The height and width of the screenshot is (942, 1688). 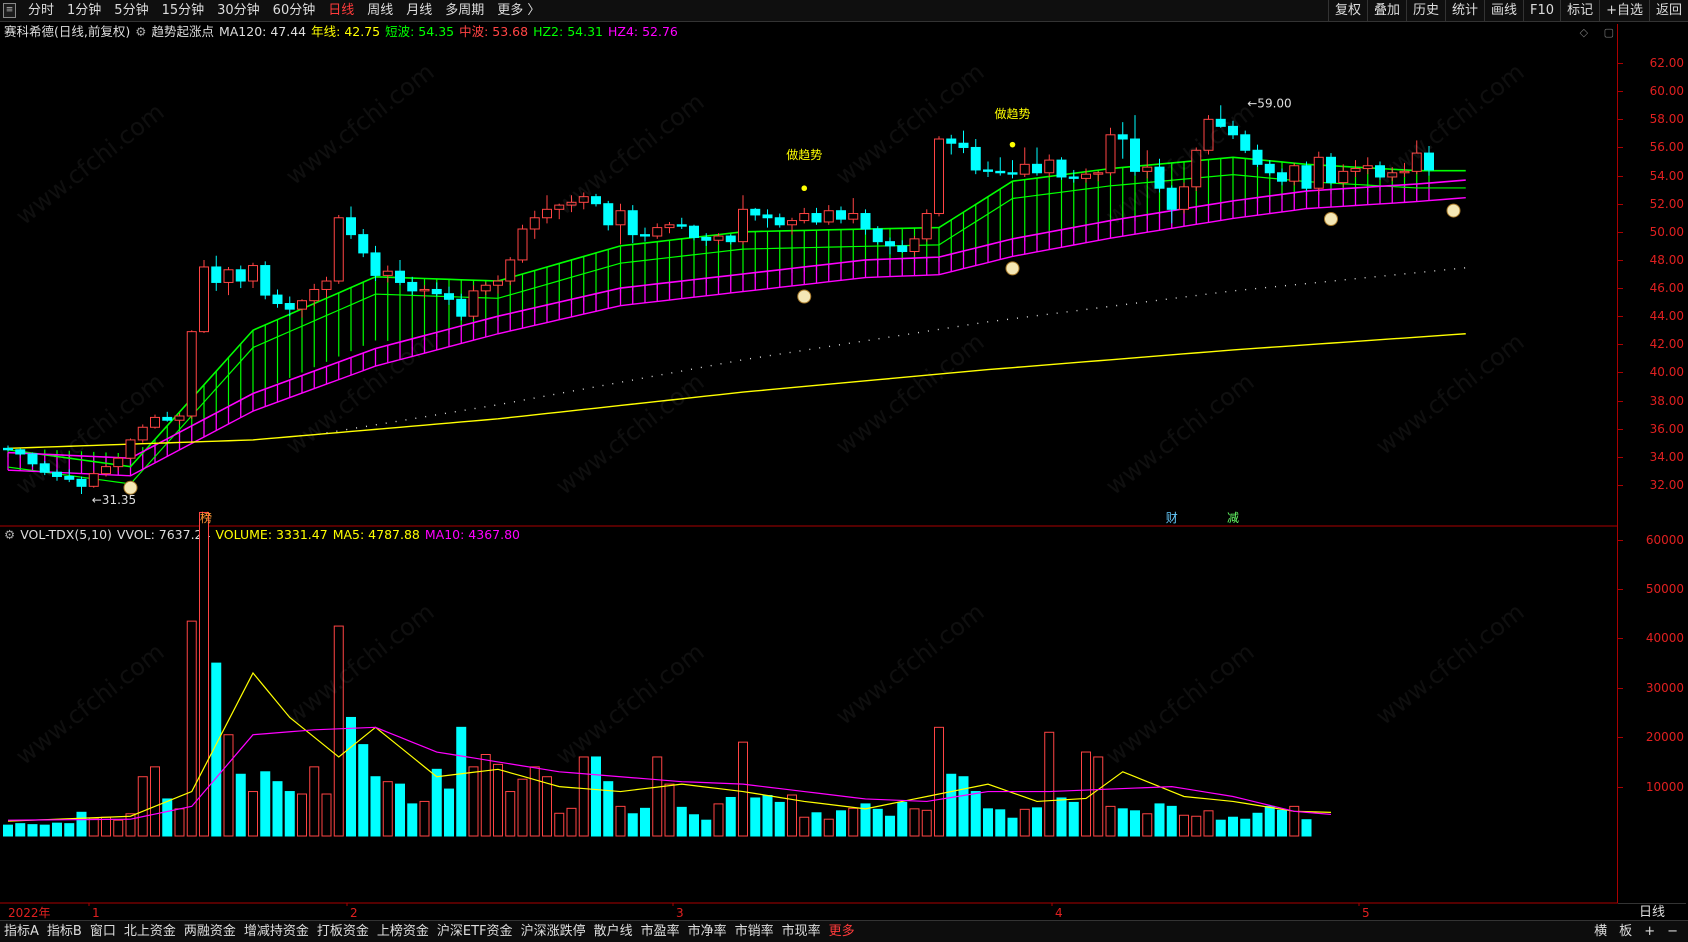 I want to click on bottom-control-3: −, so click(x=1672, y=931).